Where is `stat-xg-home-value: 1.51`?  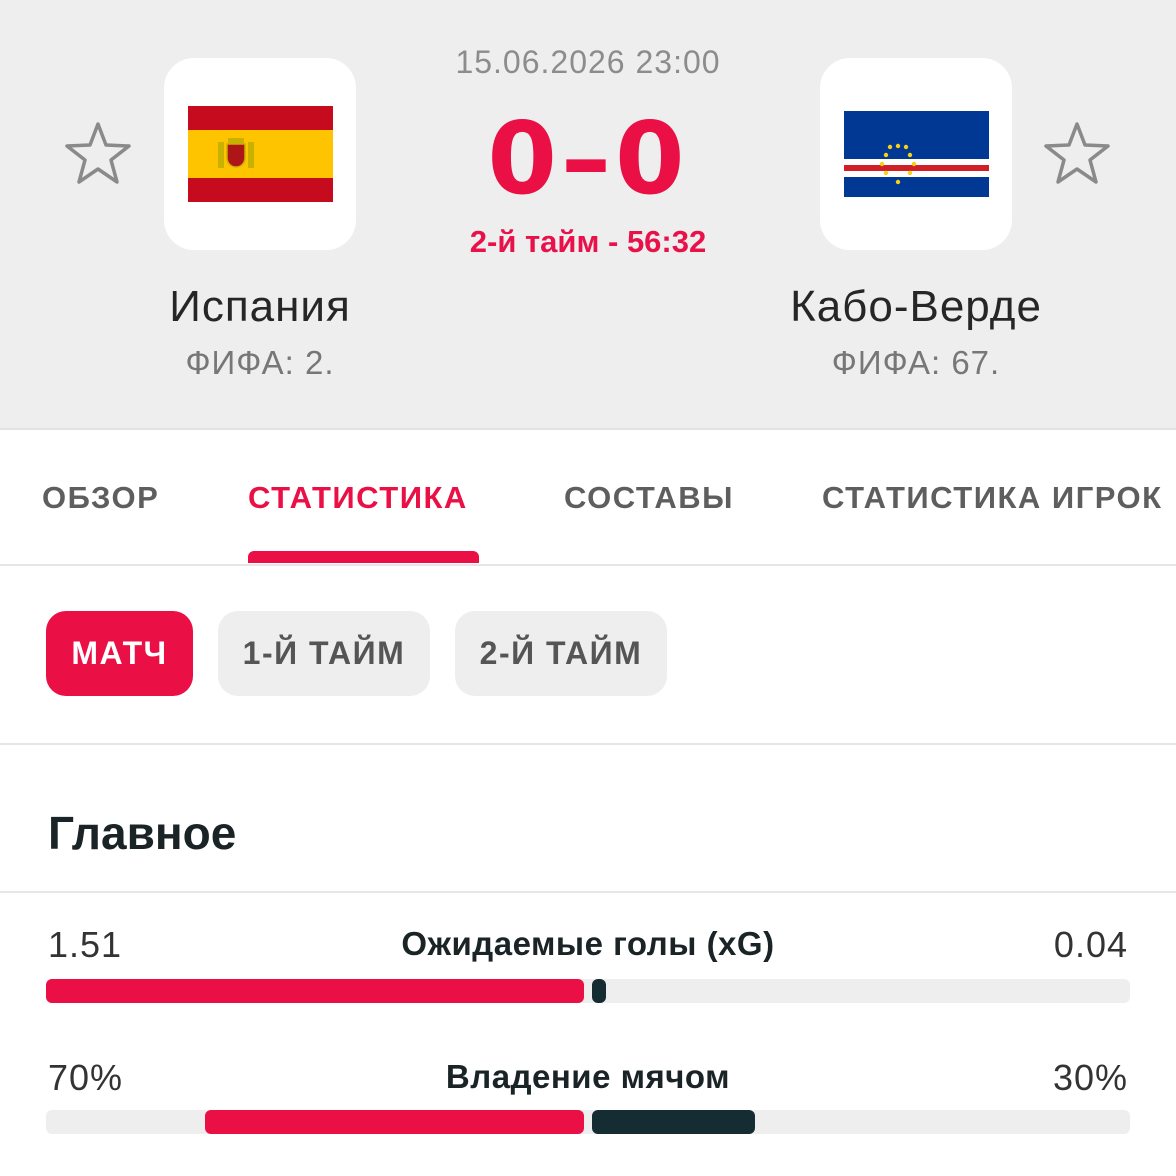
stat-xg-home-value: 1.51 is located at coordinates (85, 944).